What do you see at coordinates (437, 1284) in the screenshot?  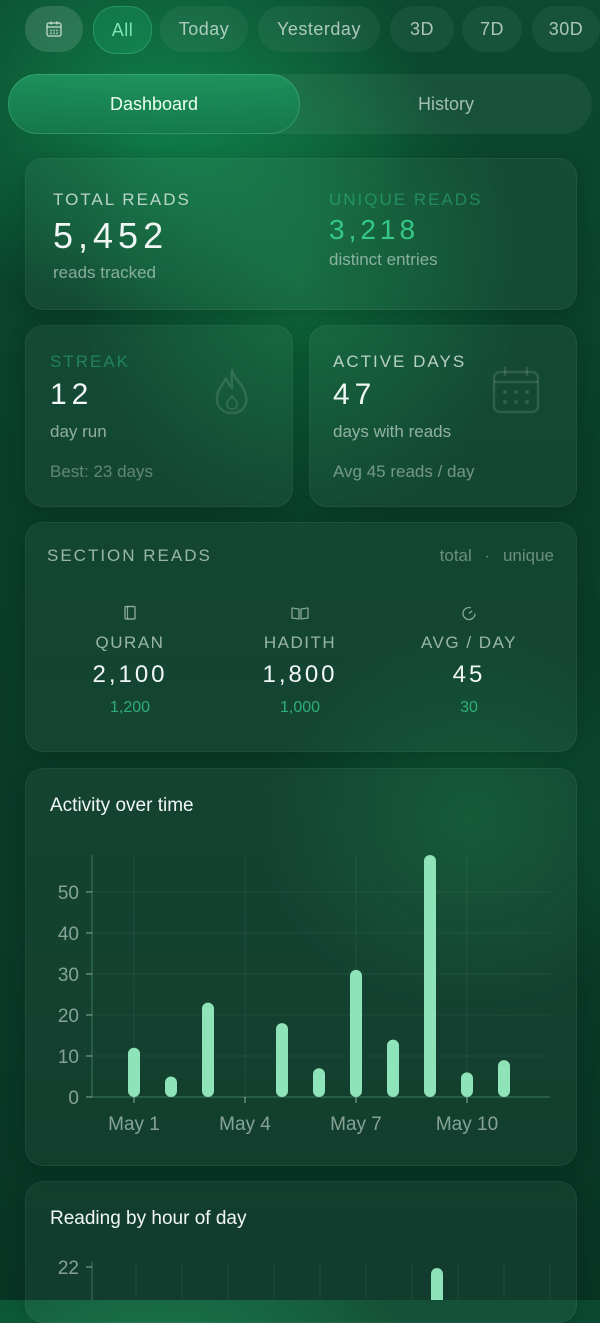 I see `hour-bar` at bounding box center [437, 1284].